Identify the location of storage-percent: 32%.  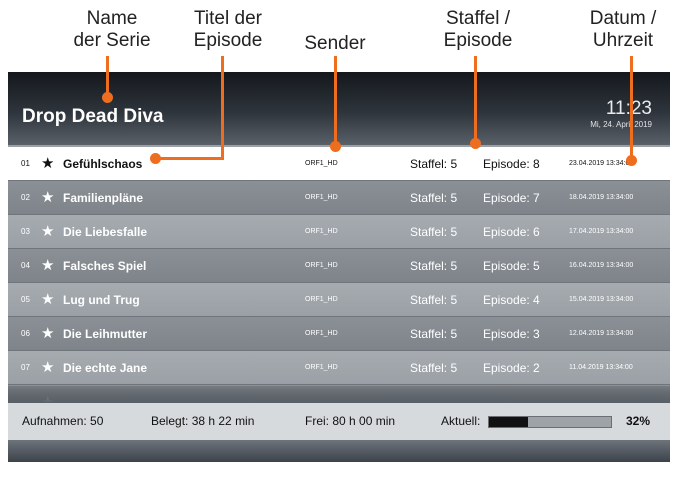
(638, 421).